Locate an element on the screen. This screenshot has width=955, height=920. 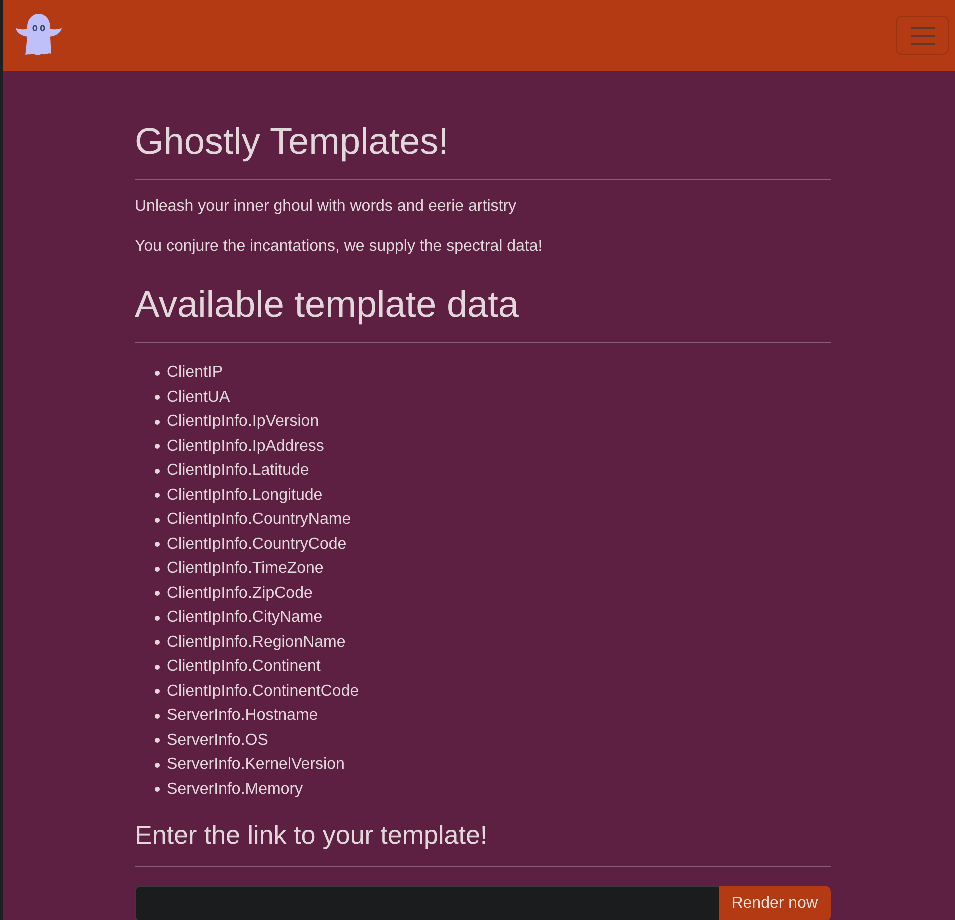
ghost-logo-icon is located at coordinates (39, 35).